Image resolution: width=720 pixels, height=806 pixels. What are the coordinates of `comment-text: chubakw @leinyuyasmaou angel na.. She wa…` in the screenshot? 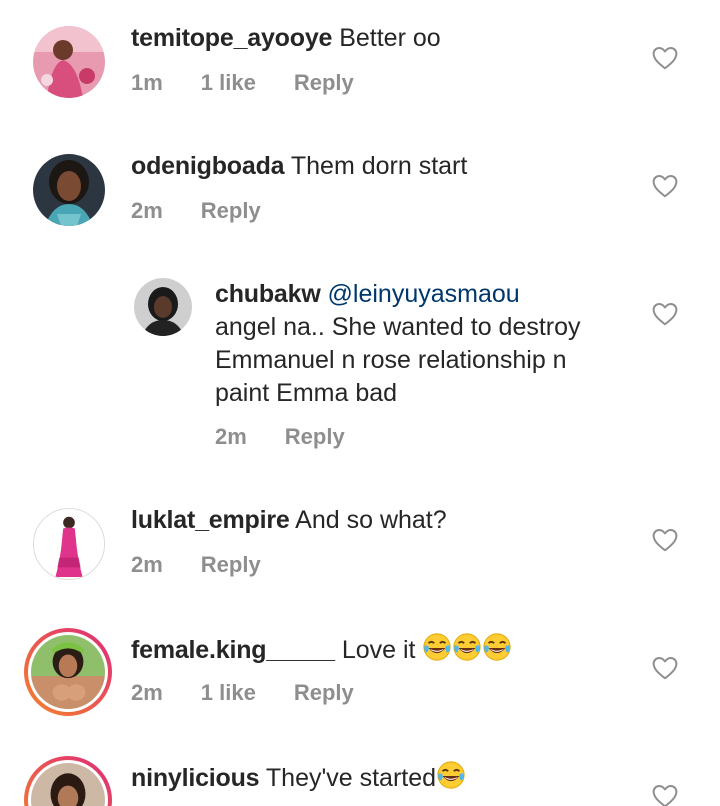 It's located at (425, 344).